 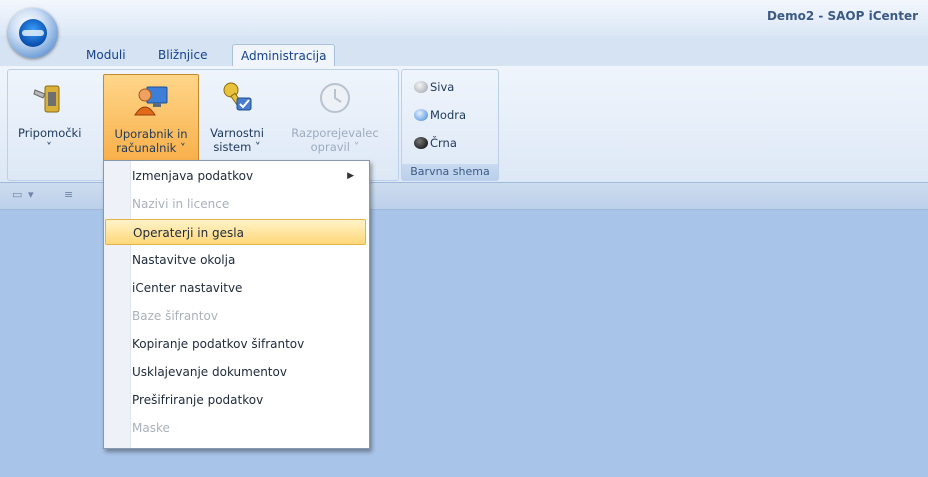 I want to click on menu-item-kopiranje-podatkov-sifrantov: Kopiranje podatkov šifrantov, so click(x=235, y=344).